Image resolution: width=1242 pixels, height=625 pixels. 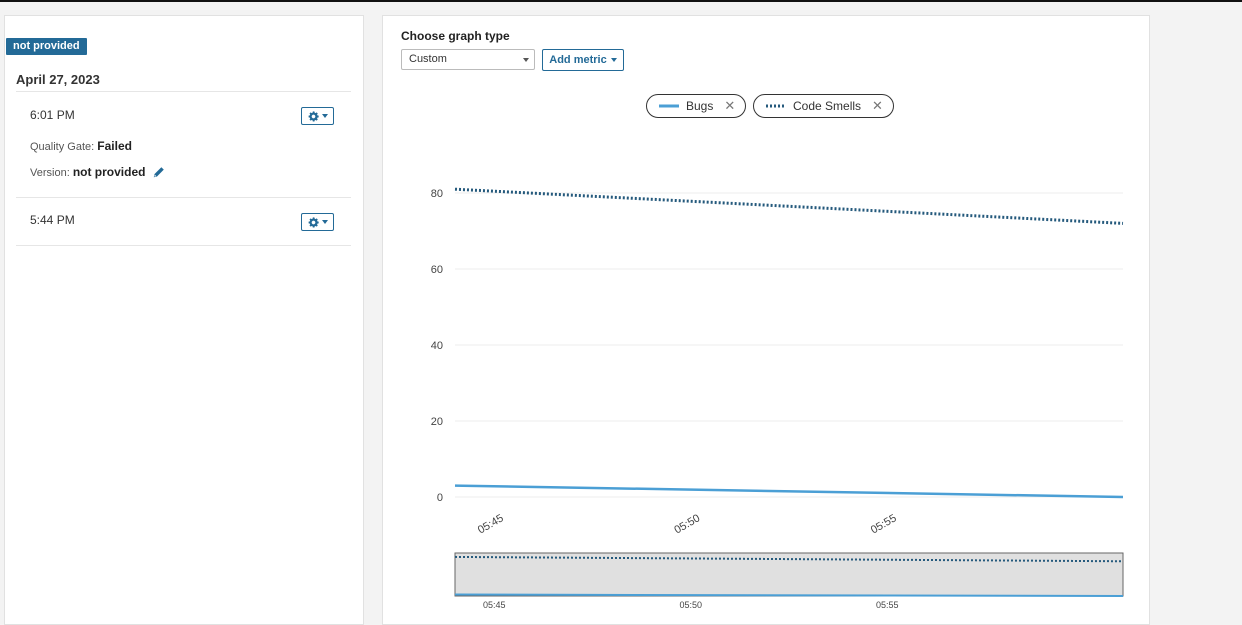 I want to click on version-label: Version:, so click(x=50, y=173).